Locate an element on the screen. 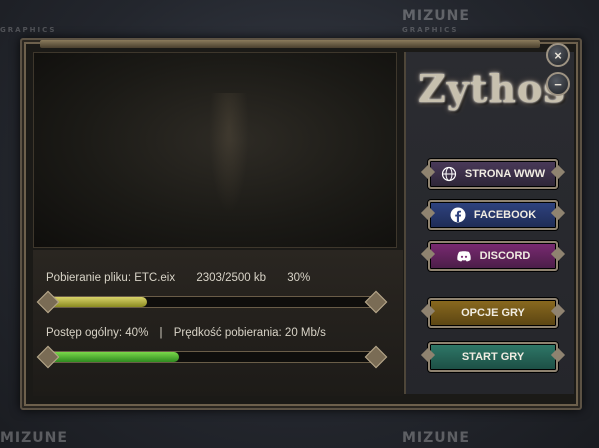  game-logo: Zythos is located at coordinates (492, 88).